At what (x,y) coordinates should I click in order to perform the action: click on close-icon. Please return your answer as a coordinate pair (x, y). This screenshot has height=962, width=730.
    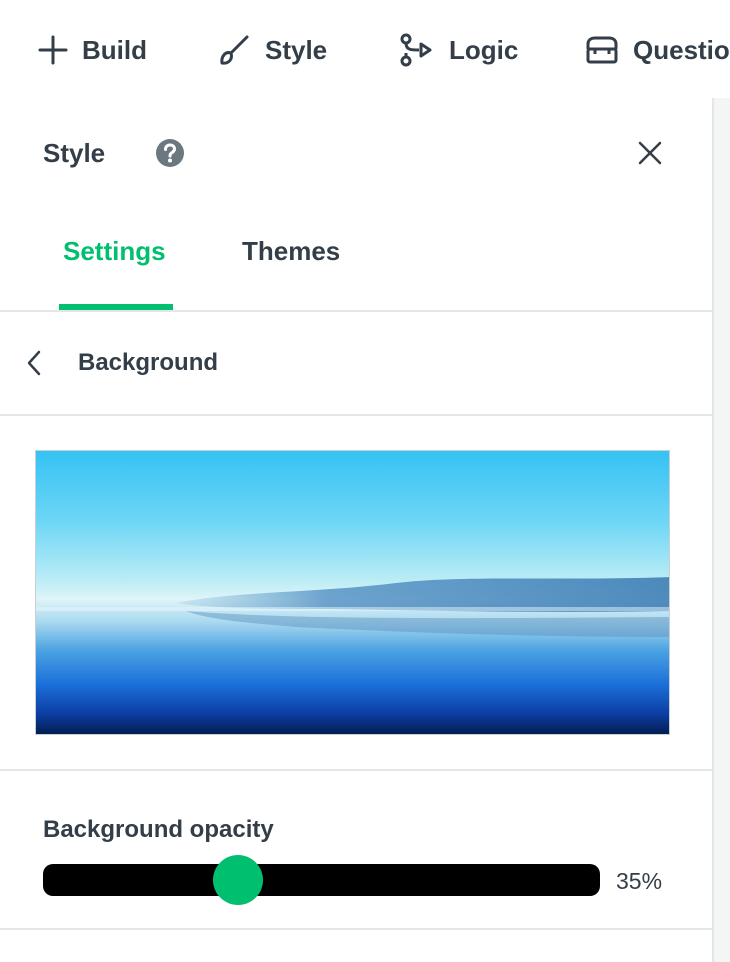
    Looking at the image, I should click on (650, 153).